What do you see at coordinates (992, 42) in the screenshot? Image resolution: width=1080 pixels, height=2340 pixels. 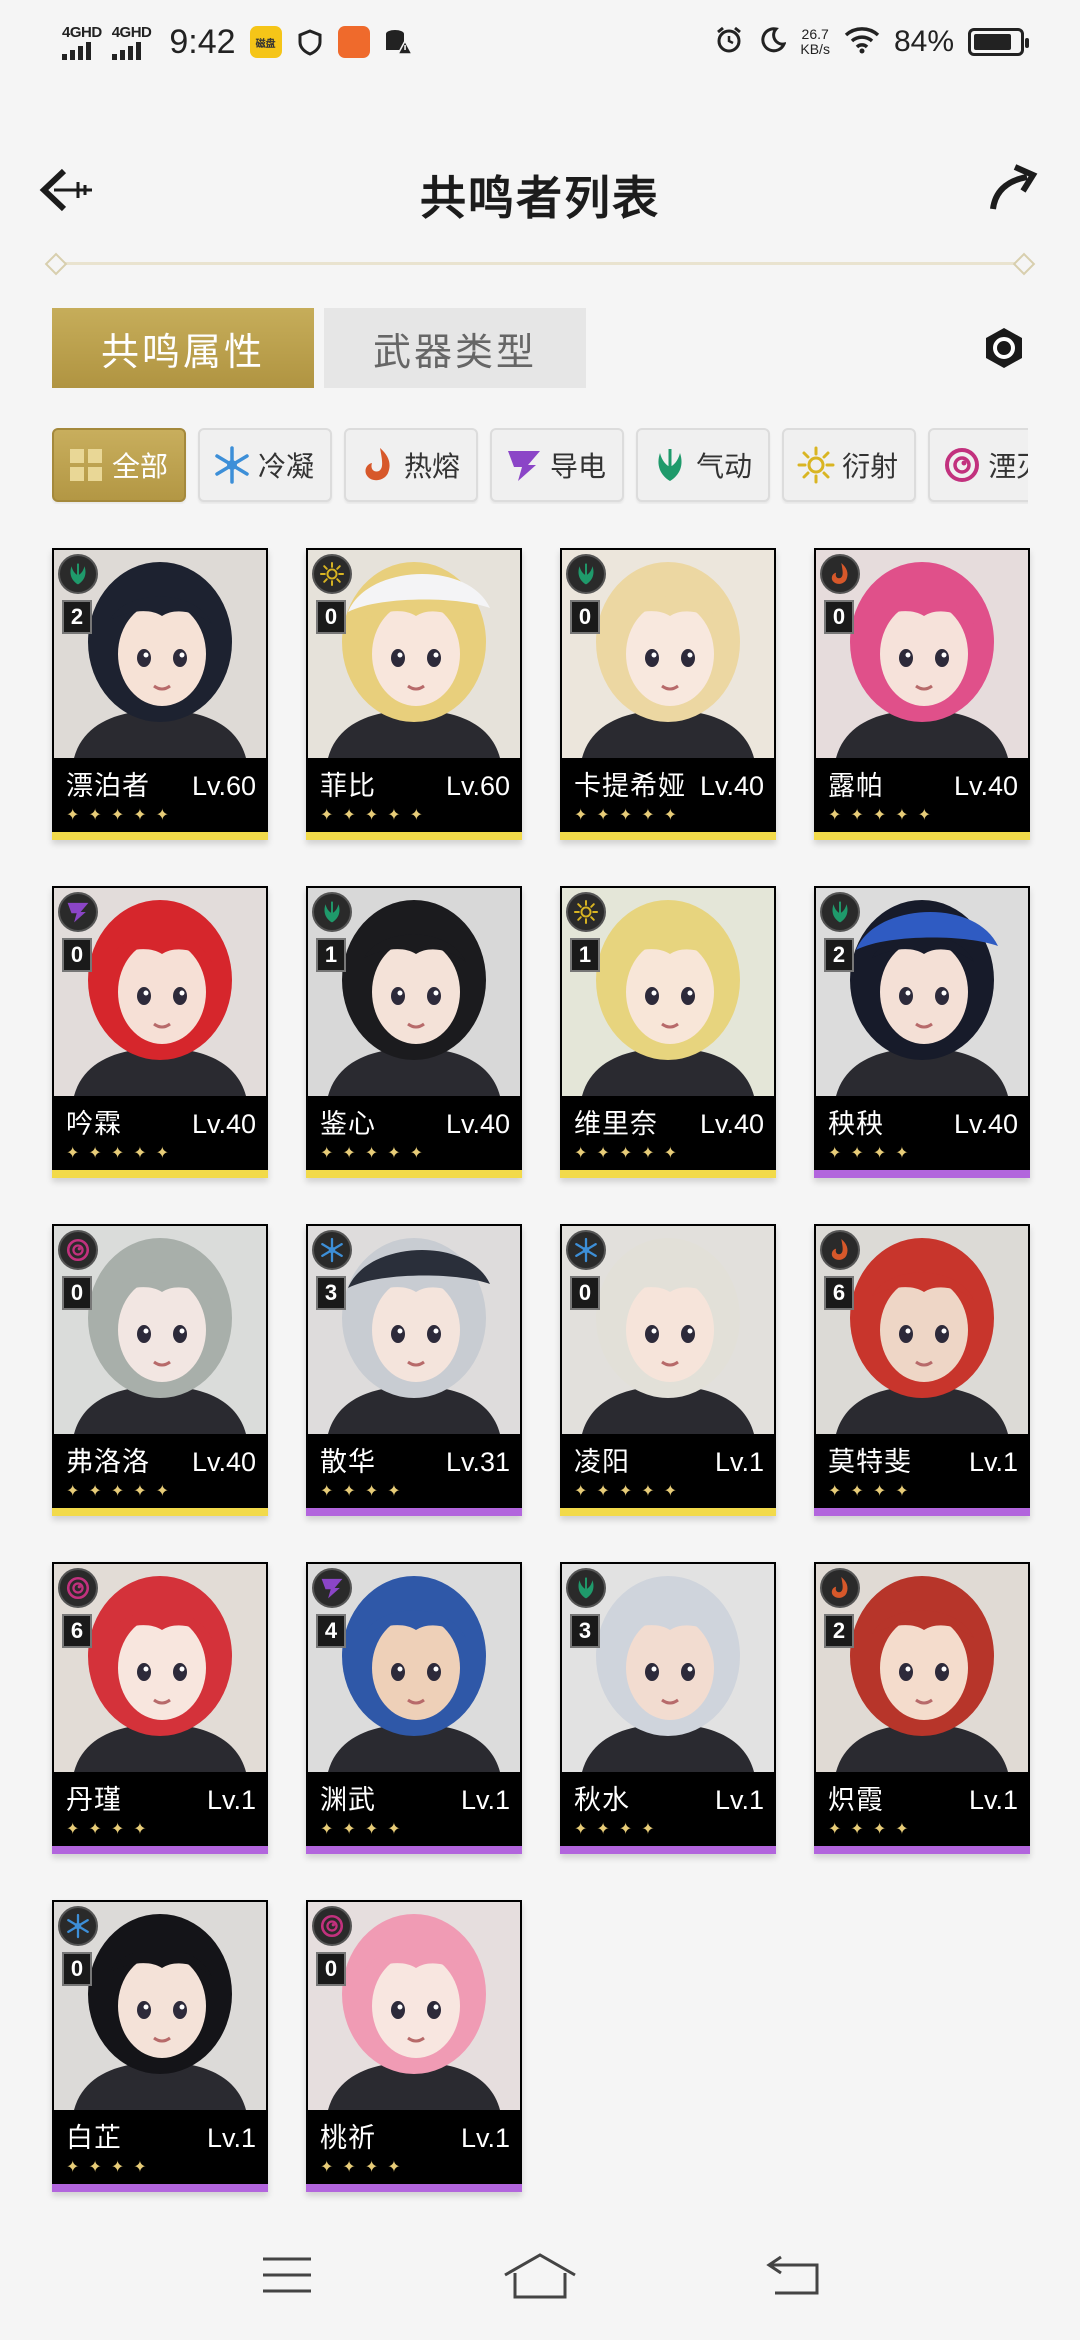 I see `battery-fill` at bounding box center [992, 42].